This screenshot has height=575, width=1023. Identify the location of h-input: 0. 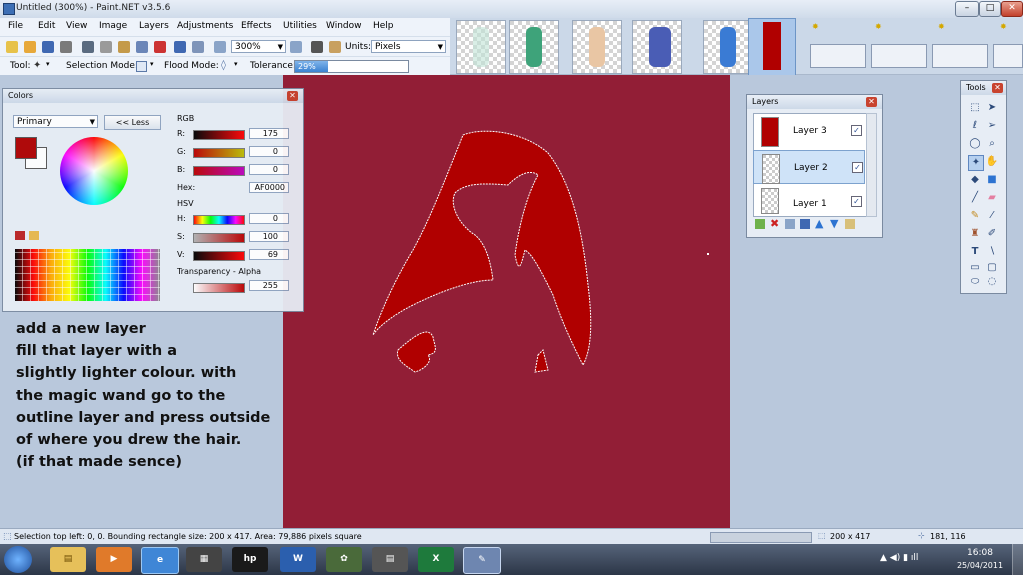
(269, 218).